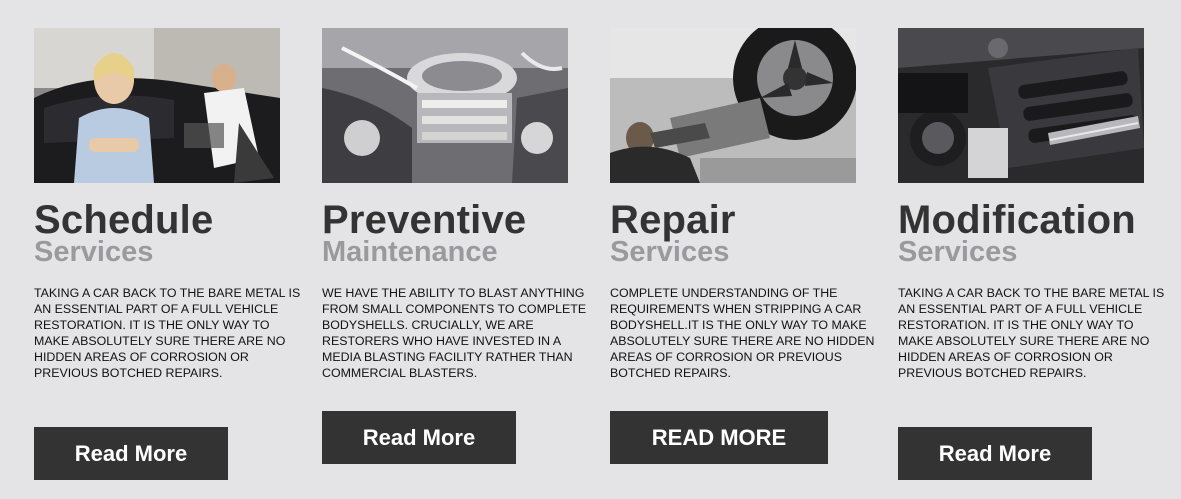 The image size is (1181, 499). Describe the element at coordinates (673, 220) in the screenshot. I see `card-title: Repair` at that location.